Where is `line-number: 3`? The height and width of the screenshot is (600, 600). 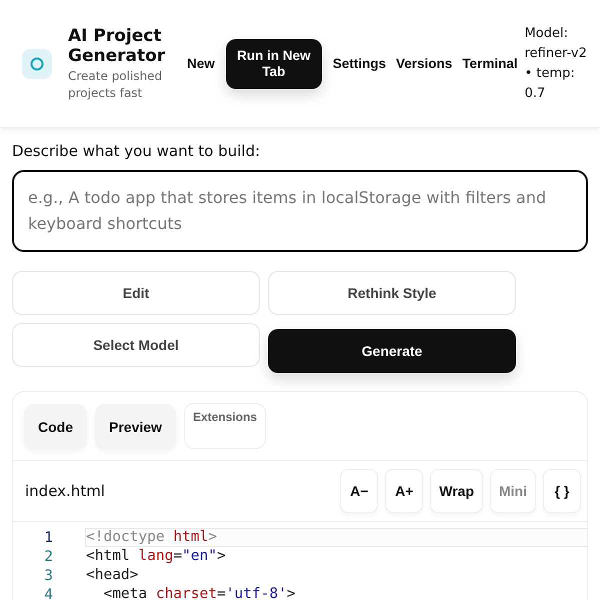 line-number: 3 is located at coordinates (48, 576).